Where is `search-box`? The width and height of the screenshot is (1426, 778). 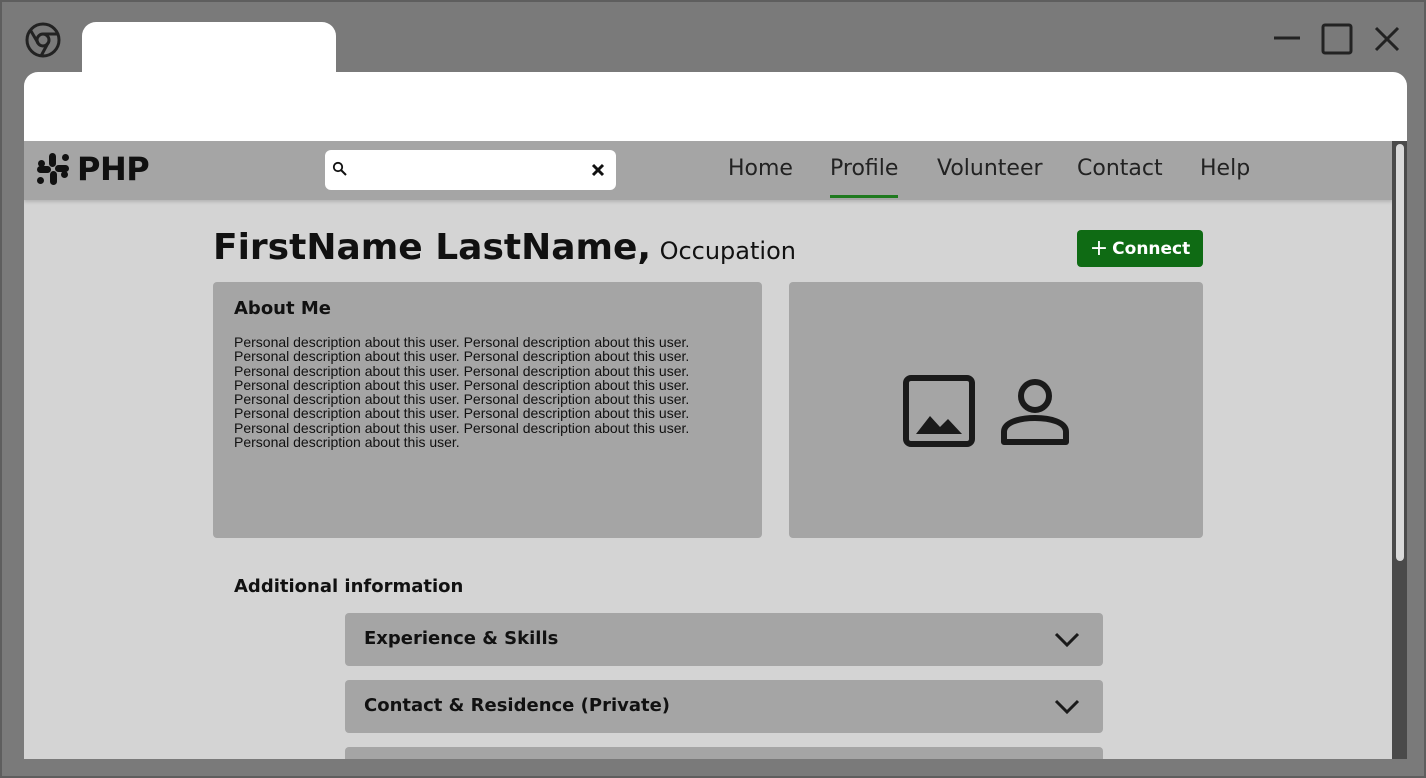
search-box is located at coordinates (470, 170).